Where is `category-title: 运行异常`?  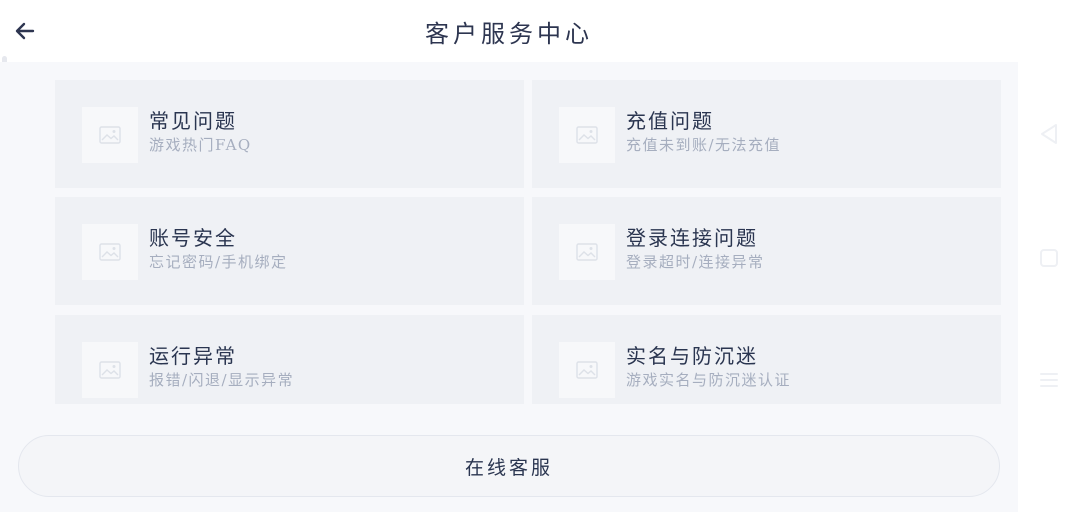
category-title: 运行异常 is located at coordinates (193, 356).